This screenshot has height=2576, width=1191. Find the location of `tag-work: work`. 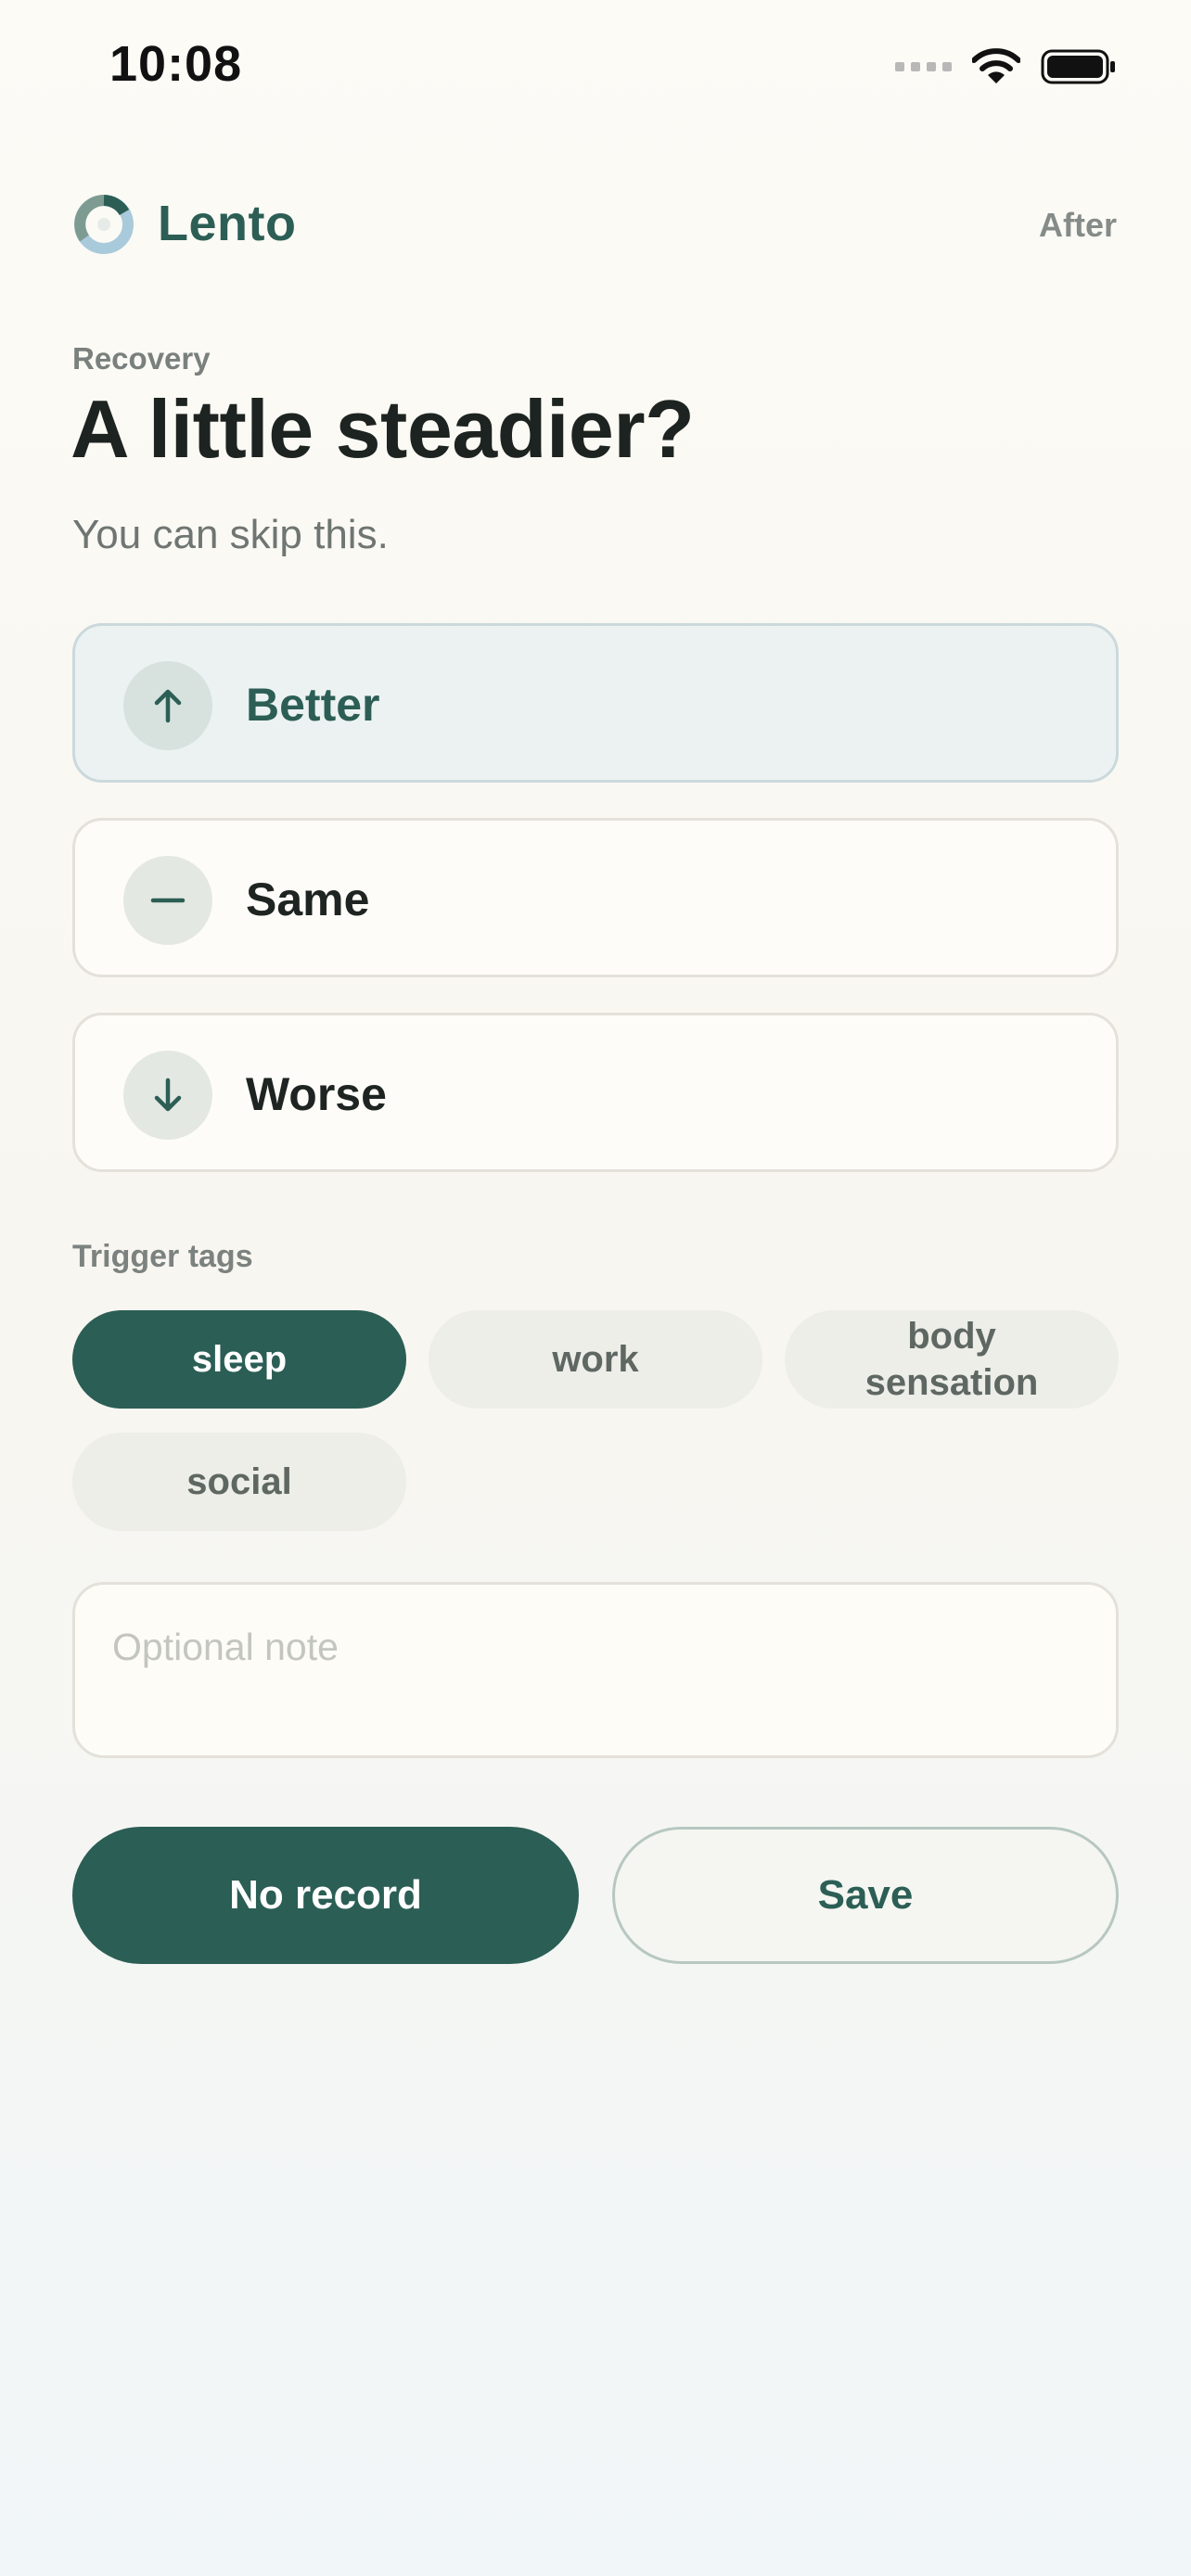

tag-work: work is located at coordinates (595, 1359).